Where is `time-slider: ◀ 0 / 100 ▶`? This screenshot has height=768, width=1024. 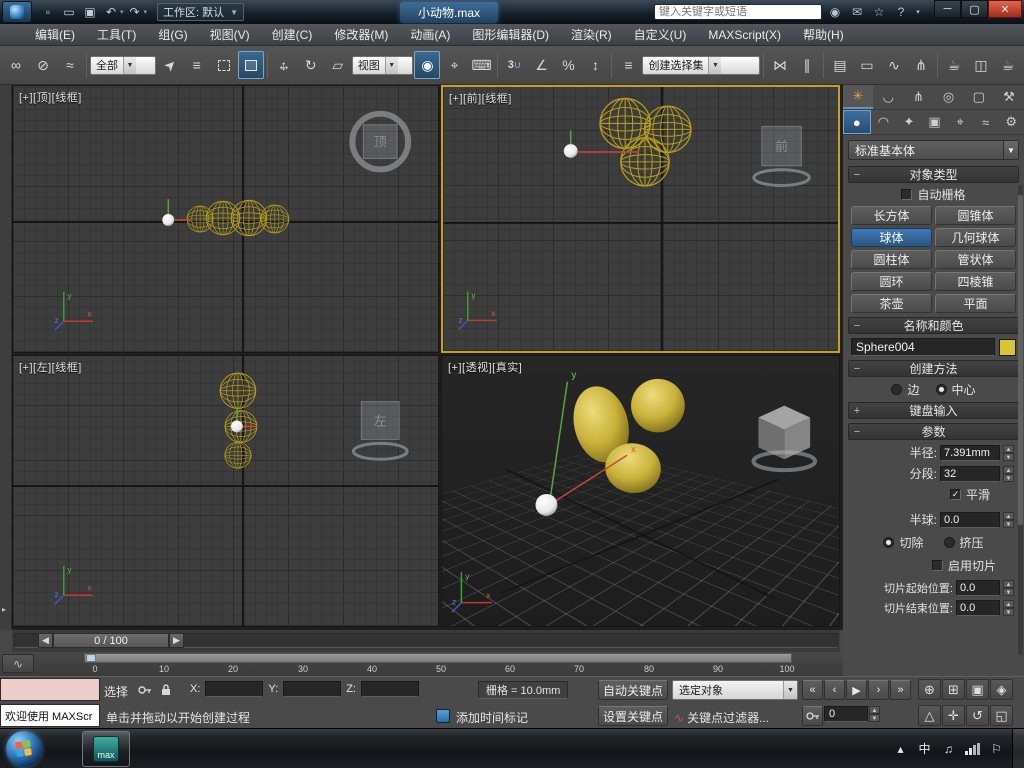
time-slider: ◀ 0 / 100 ▶ is located at coordinates (426, 641).